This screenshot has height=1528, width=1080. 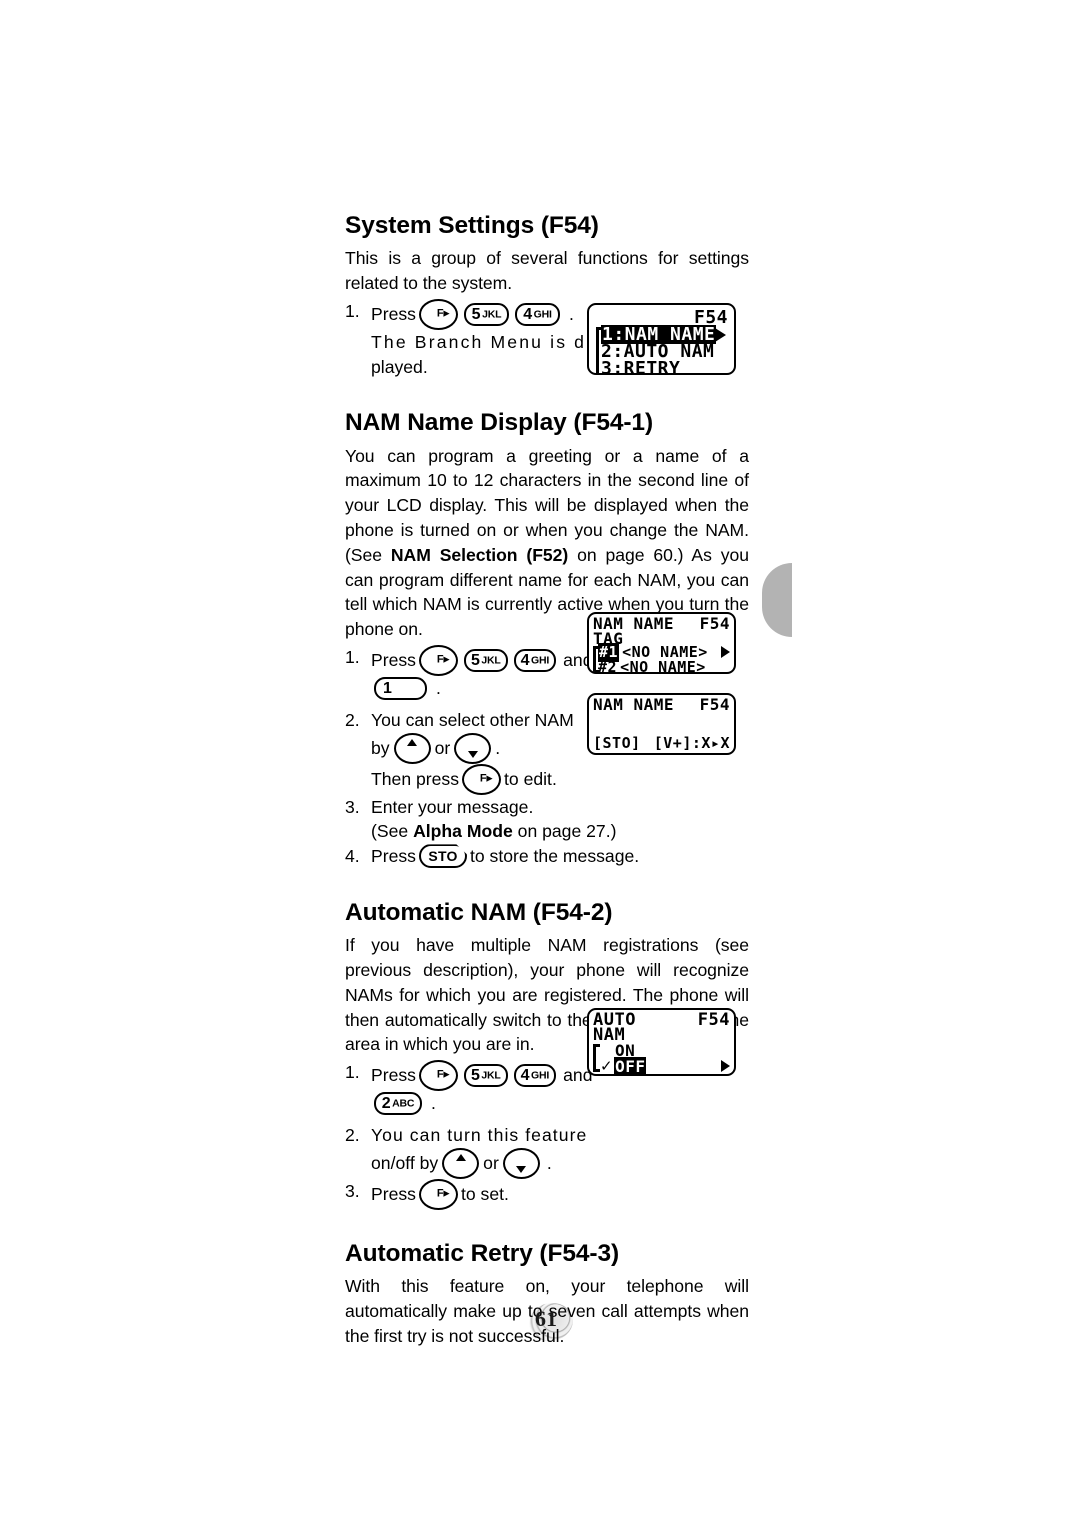 I want to click on key-2-letters: ABC, so click(x=403, y=1103).